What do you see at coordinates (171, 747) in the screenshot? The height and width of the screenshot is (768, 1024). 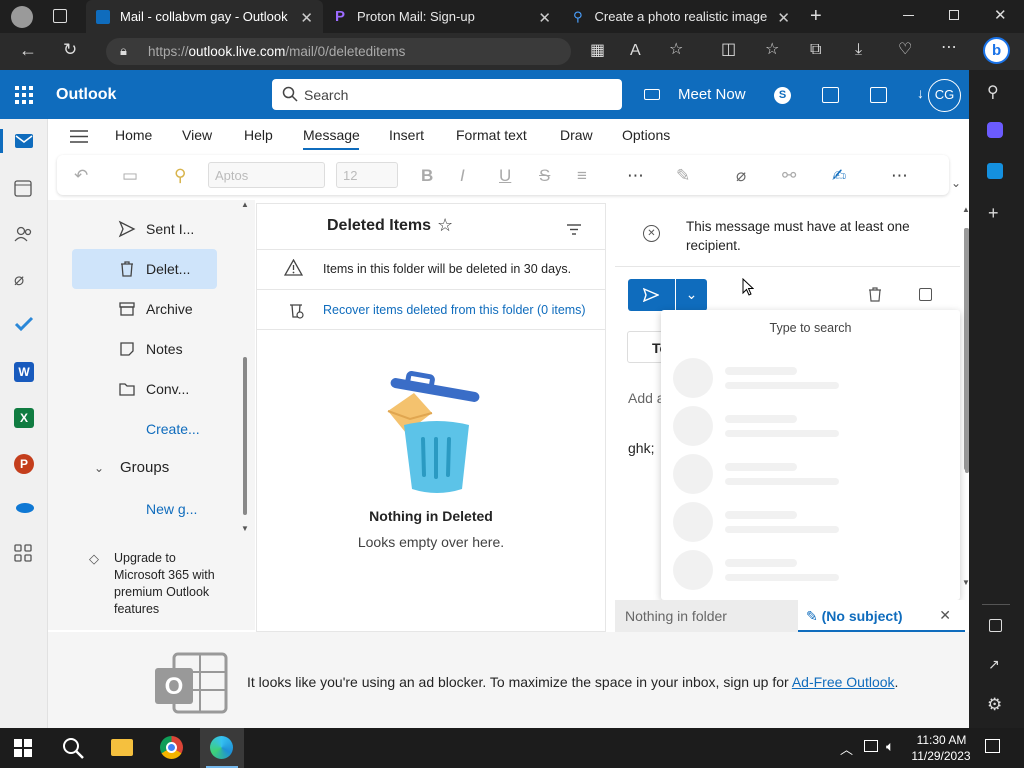 I see `chrome-icon` at bounding box center [171, 747].